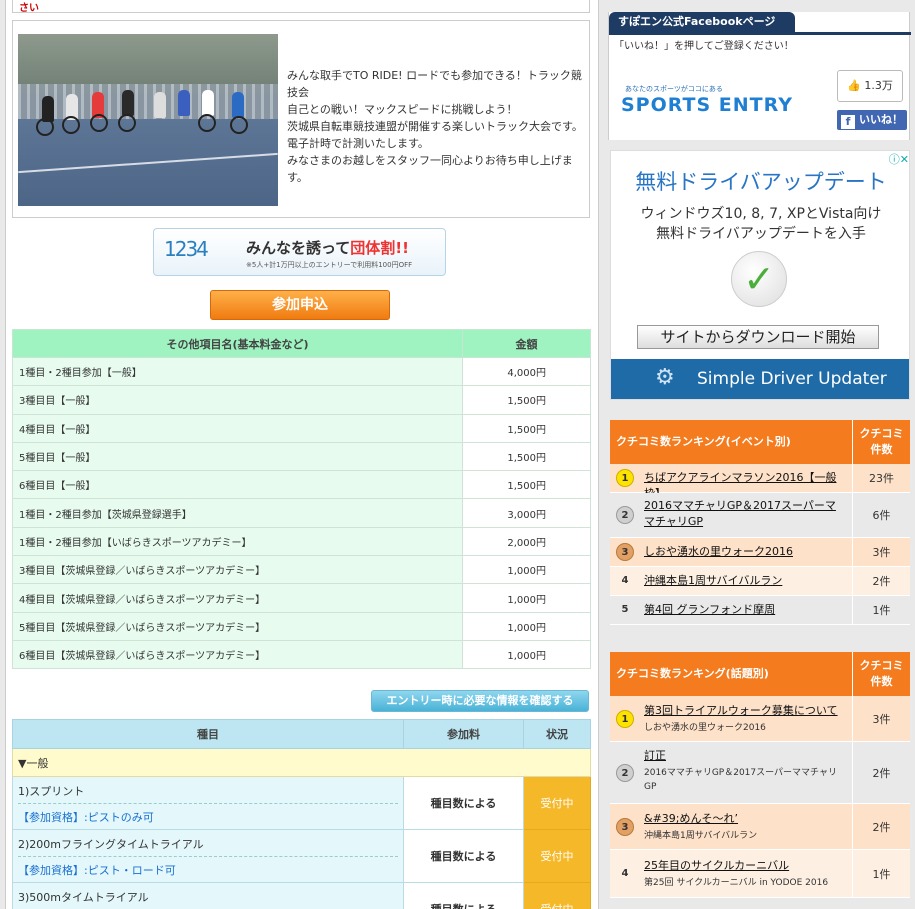  I want to click on event-header-status: 状況, so click(557, 734).